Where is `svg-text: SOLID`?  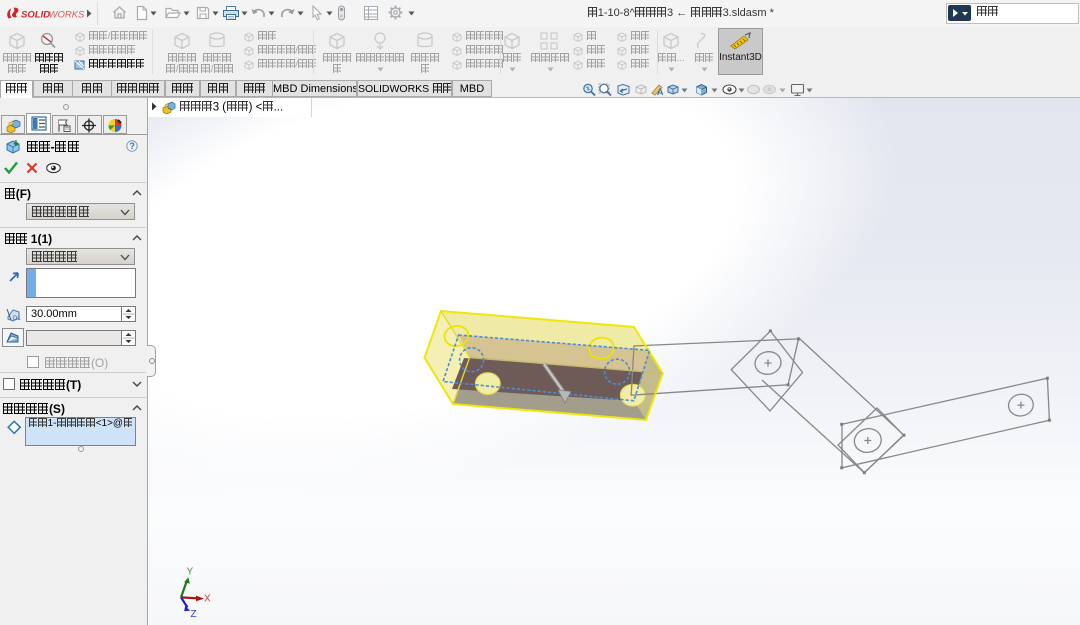 svg-text: SOLID is located at coordinates (35, 15).